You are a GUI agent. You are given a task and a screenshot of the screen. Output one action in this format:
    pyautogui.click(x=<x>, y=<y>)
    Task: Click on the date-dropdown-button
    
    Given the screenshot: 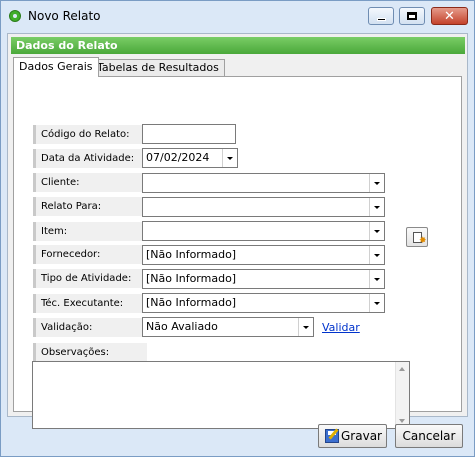 What is the action you would take?
    pyautogui.click(x=229, y=158)
    